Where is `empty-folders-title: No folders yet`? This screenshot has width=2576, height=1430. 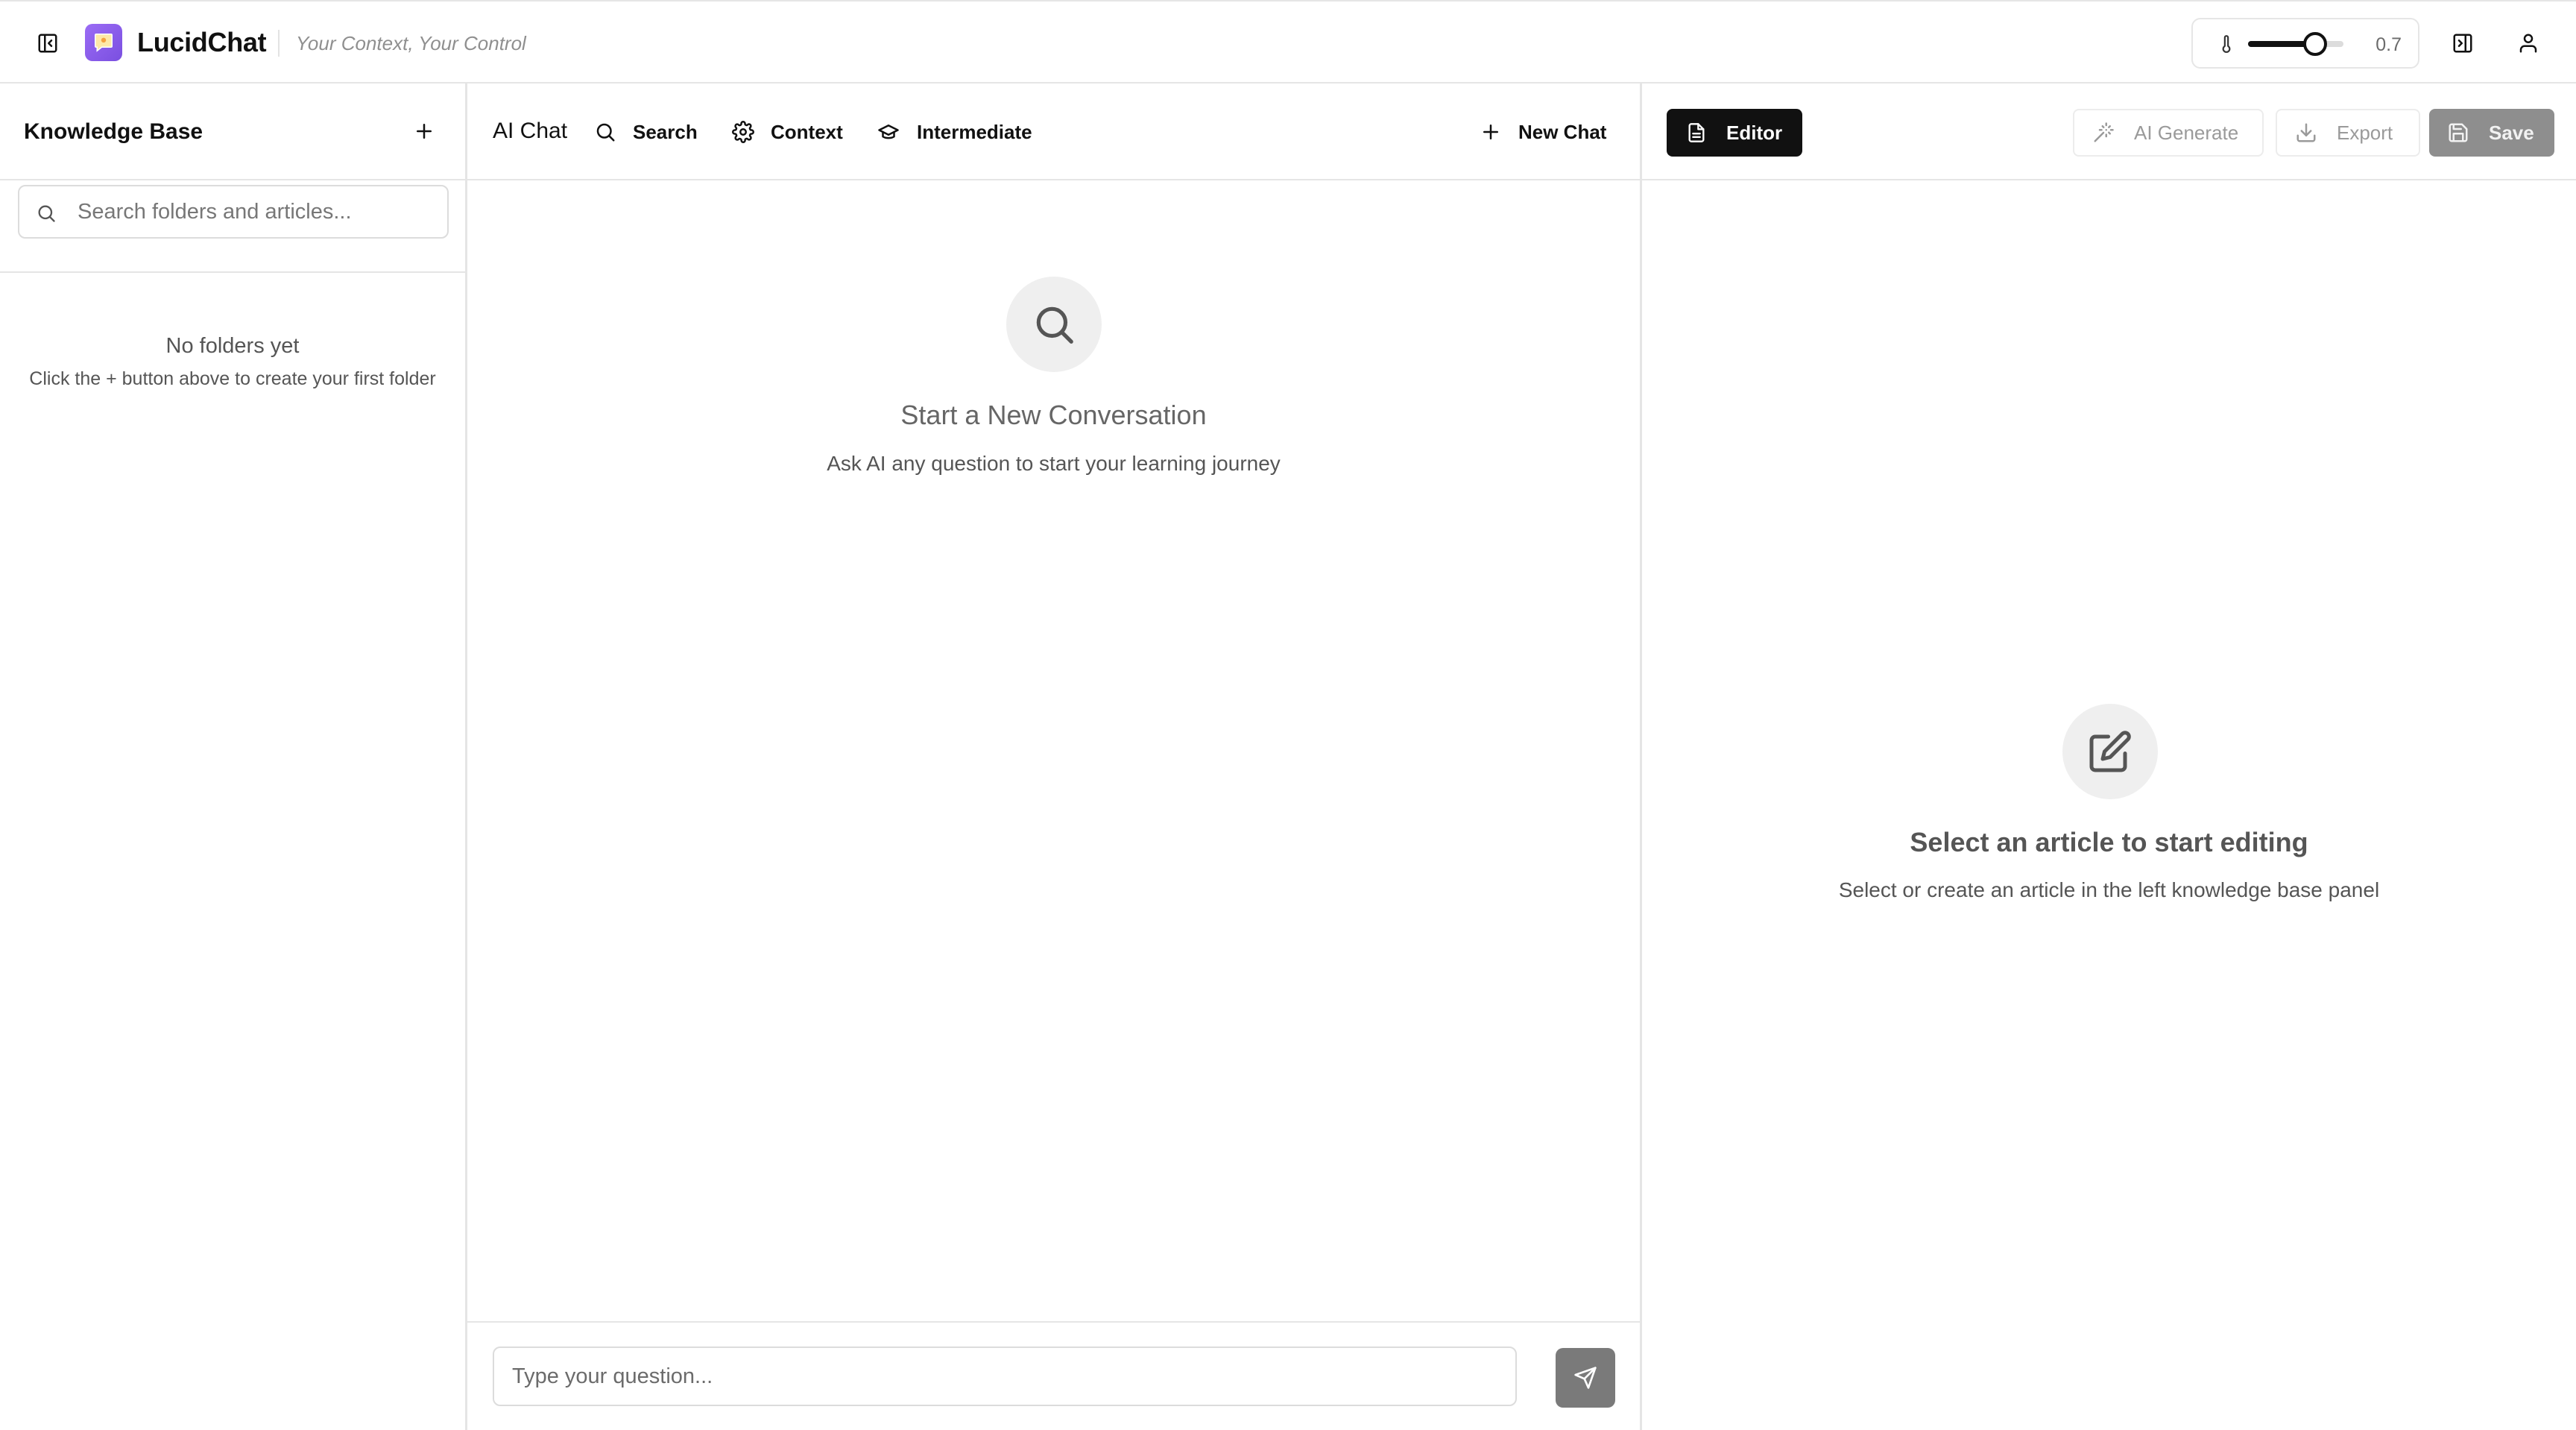 empty-folders-title: No folders yet is located at coordinates (233, 346).